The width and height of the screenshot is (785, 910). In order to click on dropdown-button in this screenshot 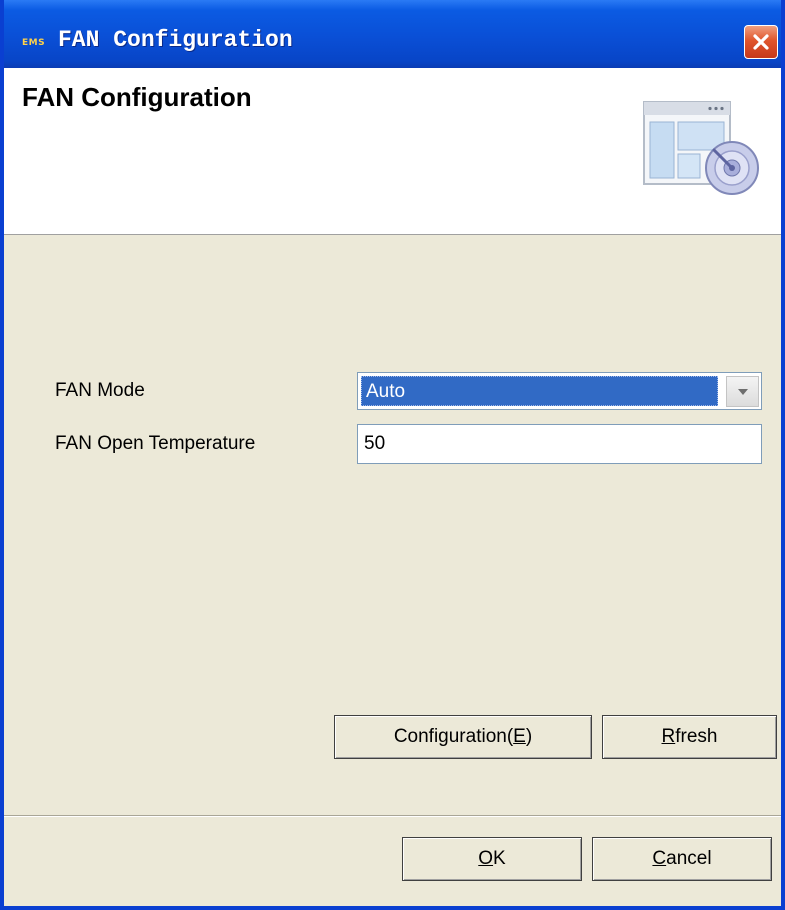, I will do `click(742, 391)`.